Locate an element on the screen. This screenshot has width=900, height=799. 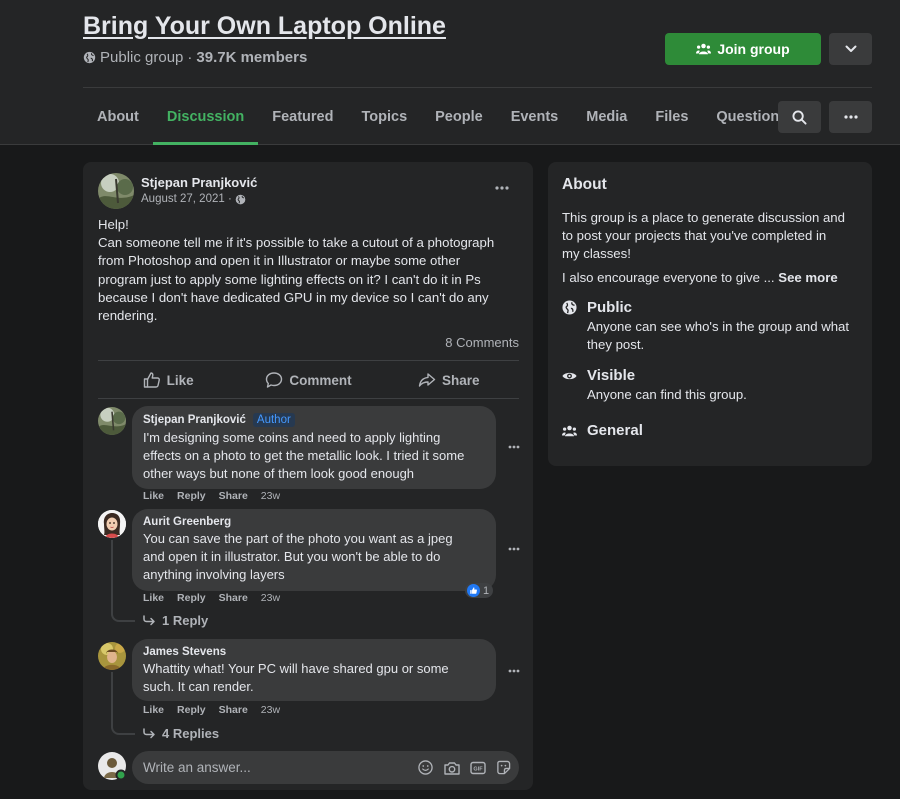
replies-count: 1 Reply is located at coordinates (185, 620).